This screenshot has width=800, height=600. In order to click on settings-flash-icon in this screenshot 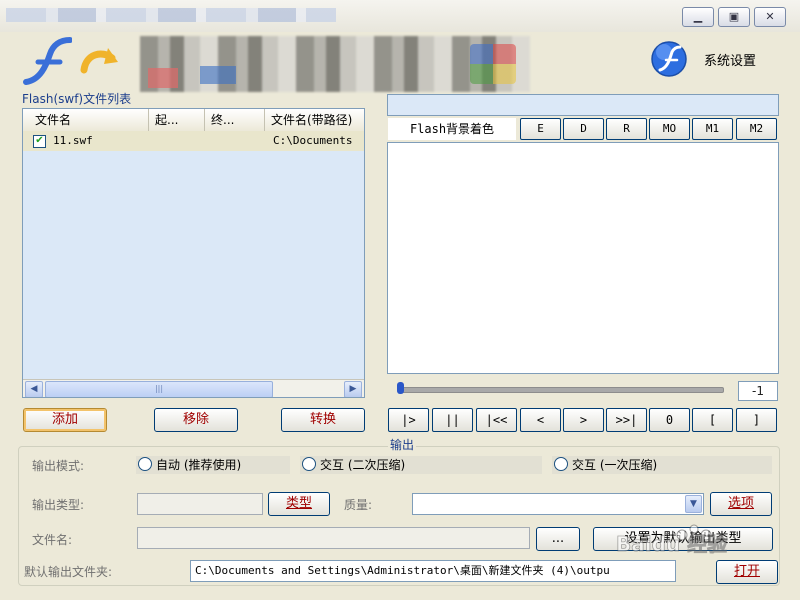, I will do `click(669, 59)`.